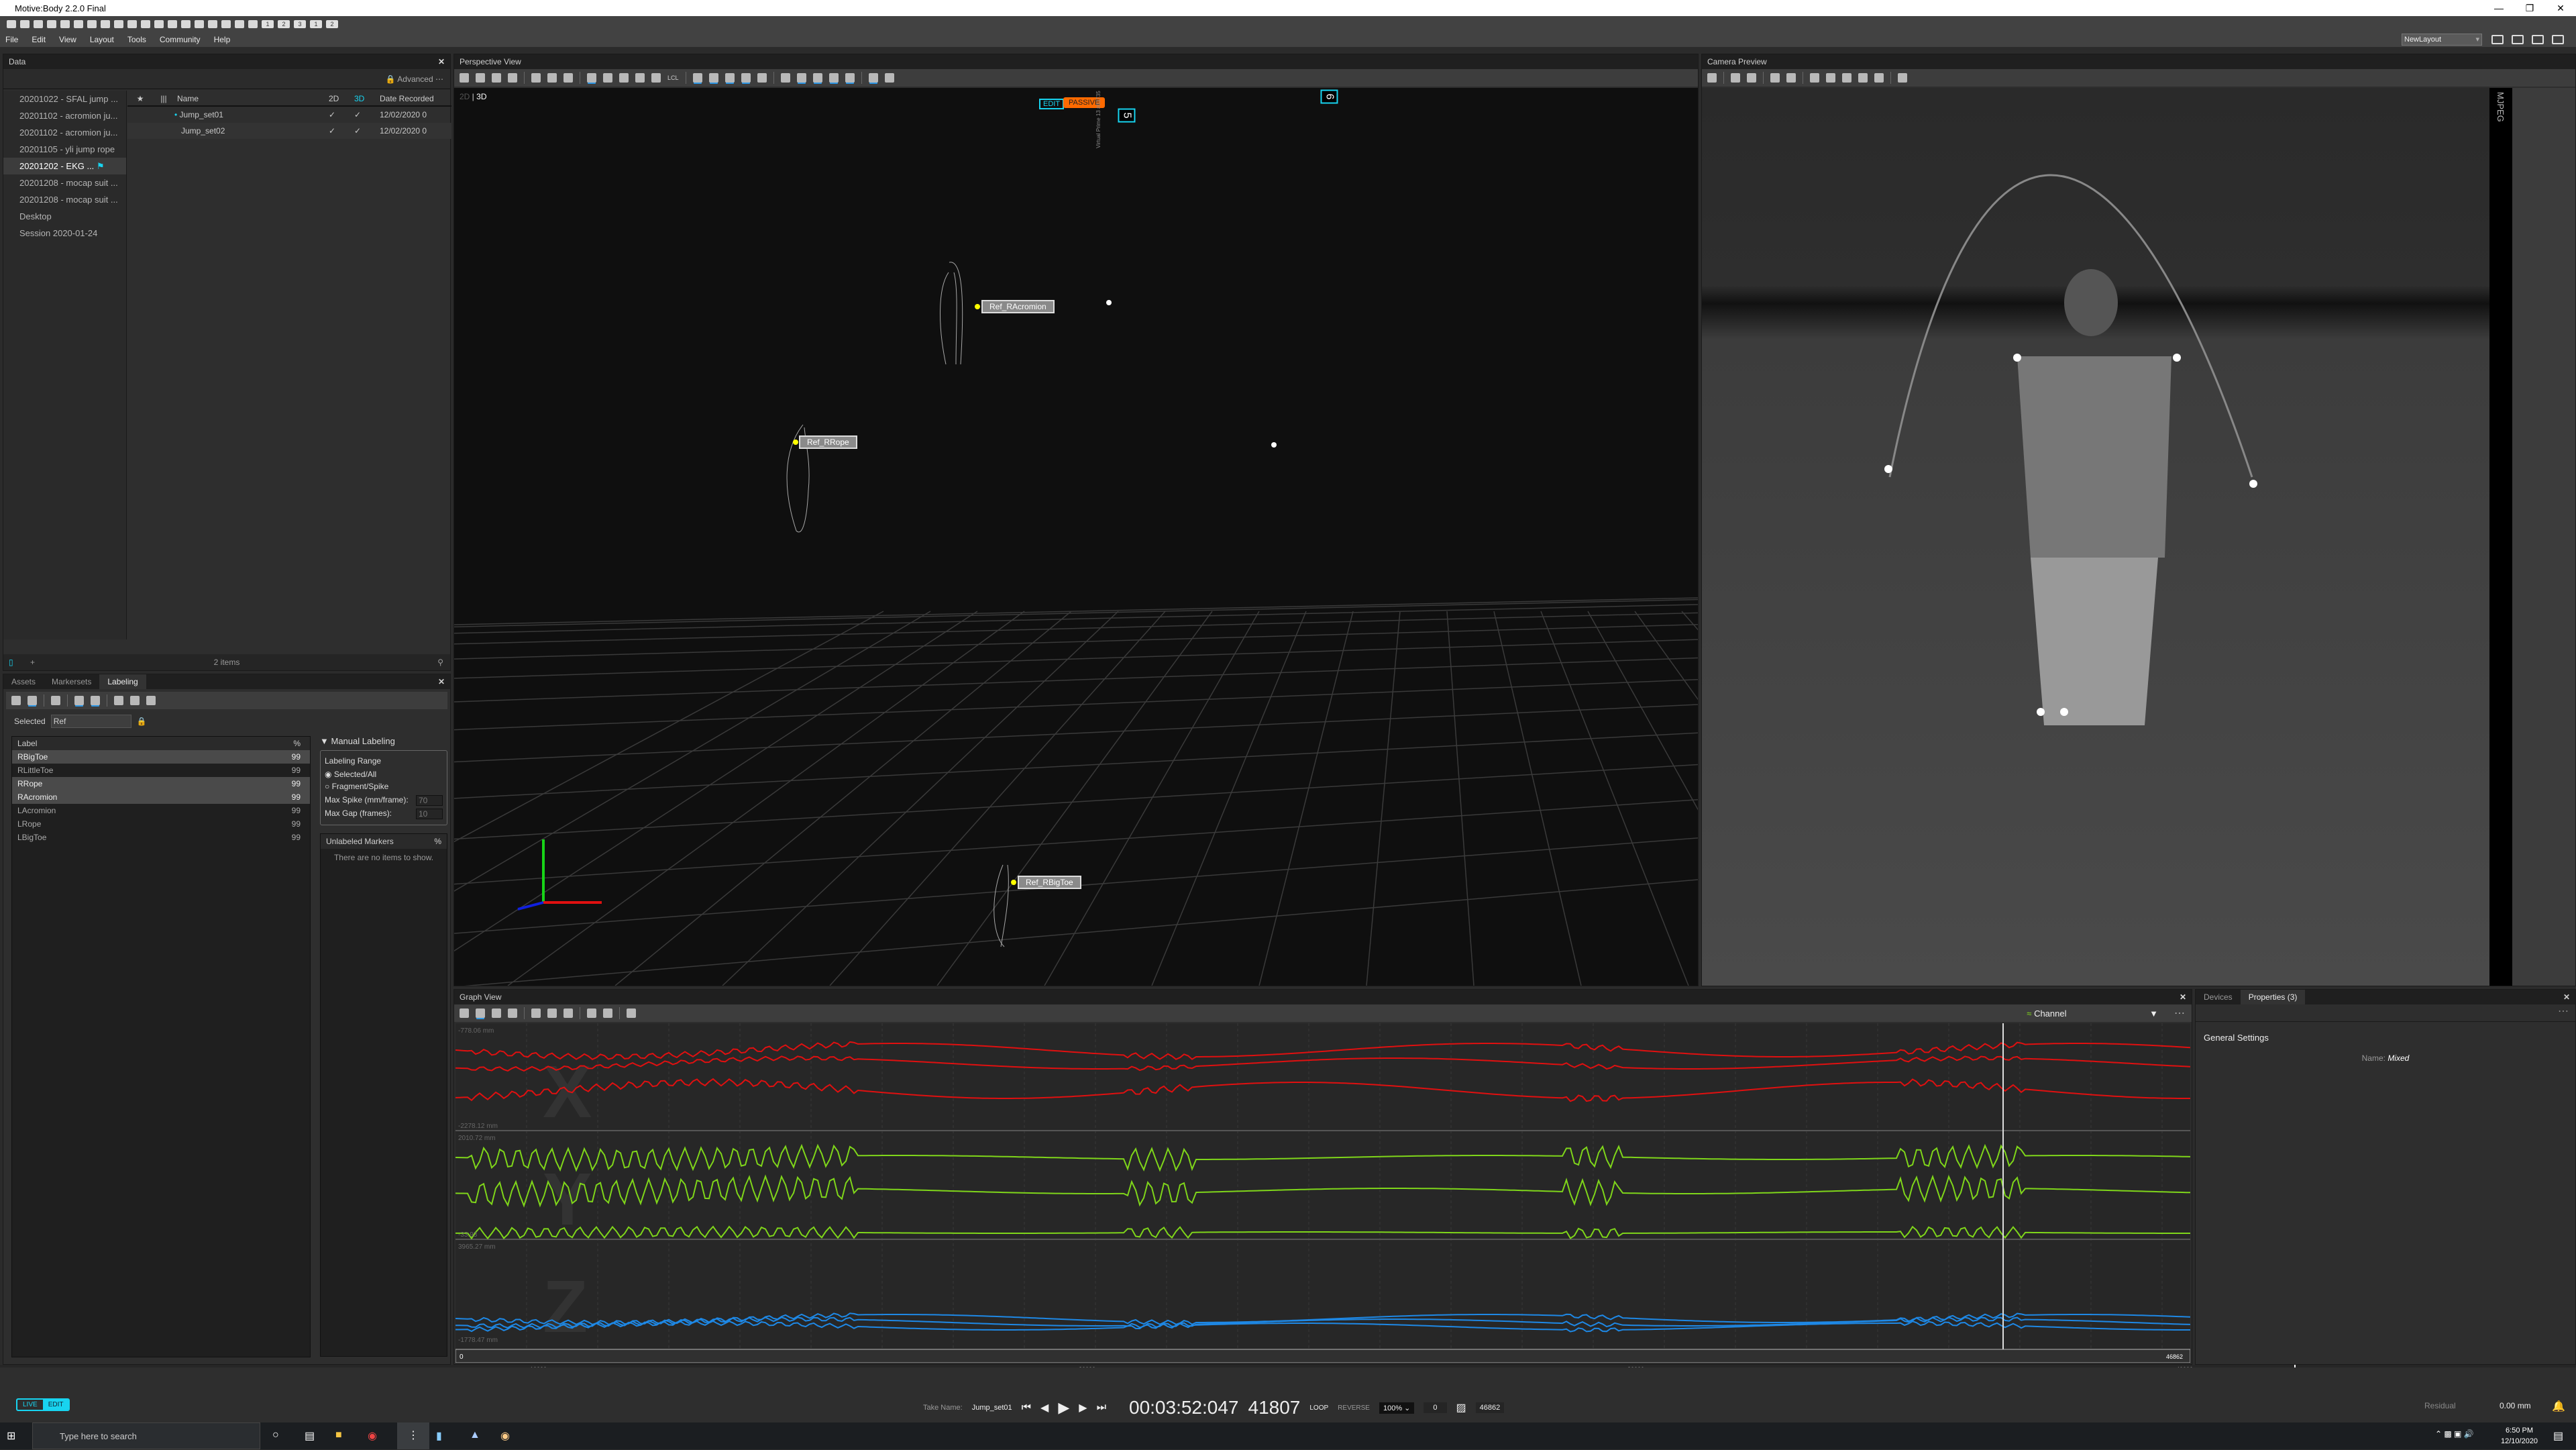 The height and width of the screenshot is (1450, 2576). Describe the element at coordinates (631, 1013) in the screenshot. I see `lock-selection-icon` at that location.